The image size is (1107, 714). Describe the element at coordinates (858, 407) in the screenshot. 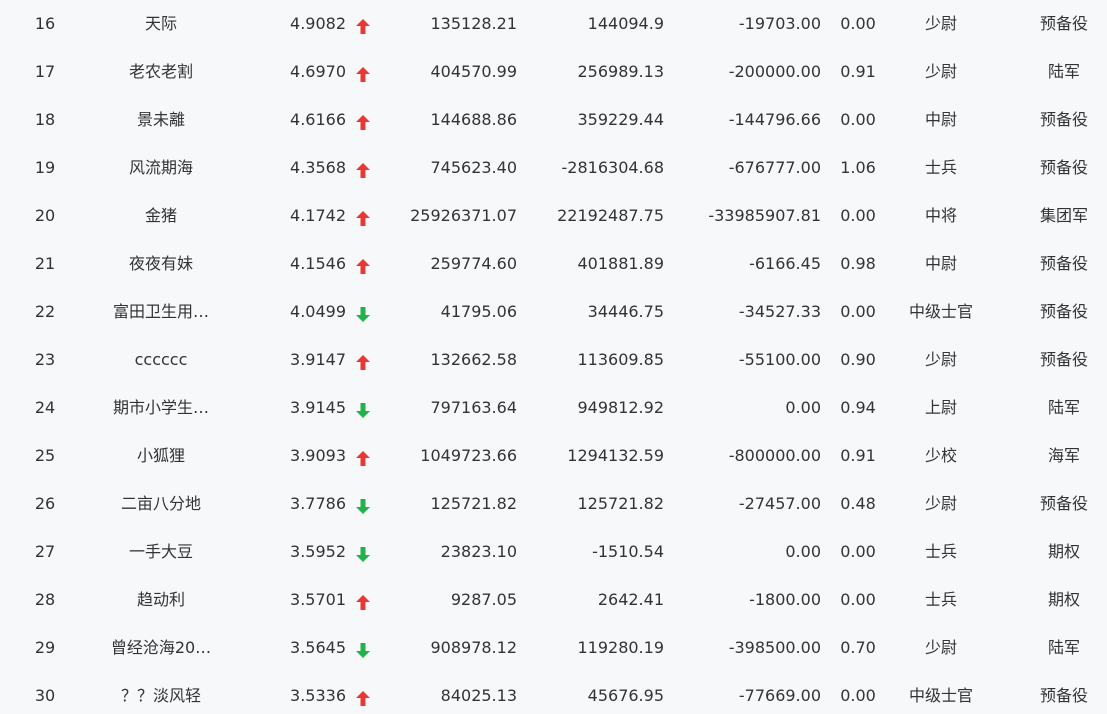

I see `ratio-cell: 0.94` at that location.